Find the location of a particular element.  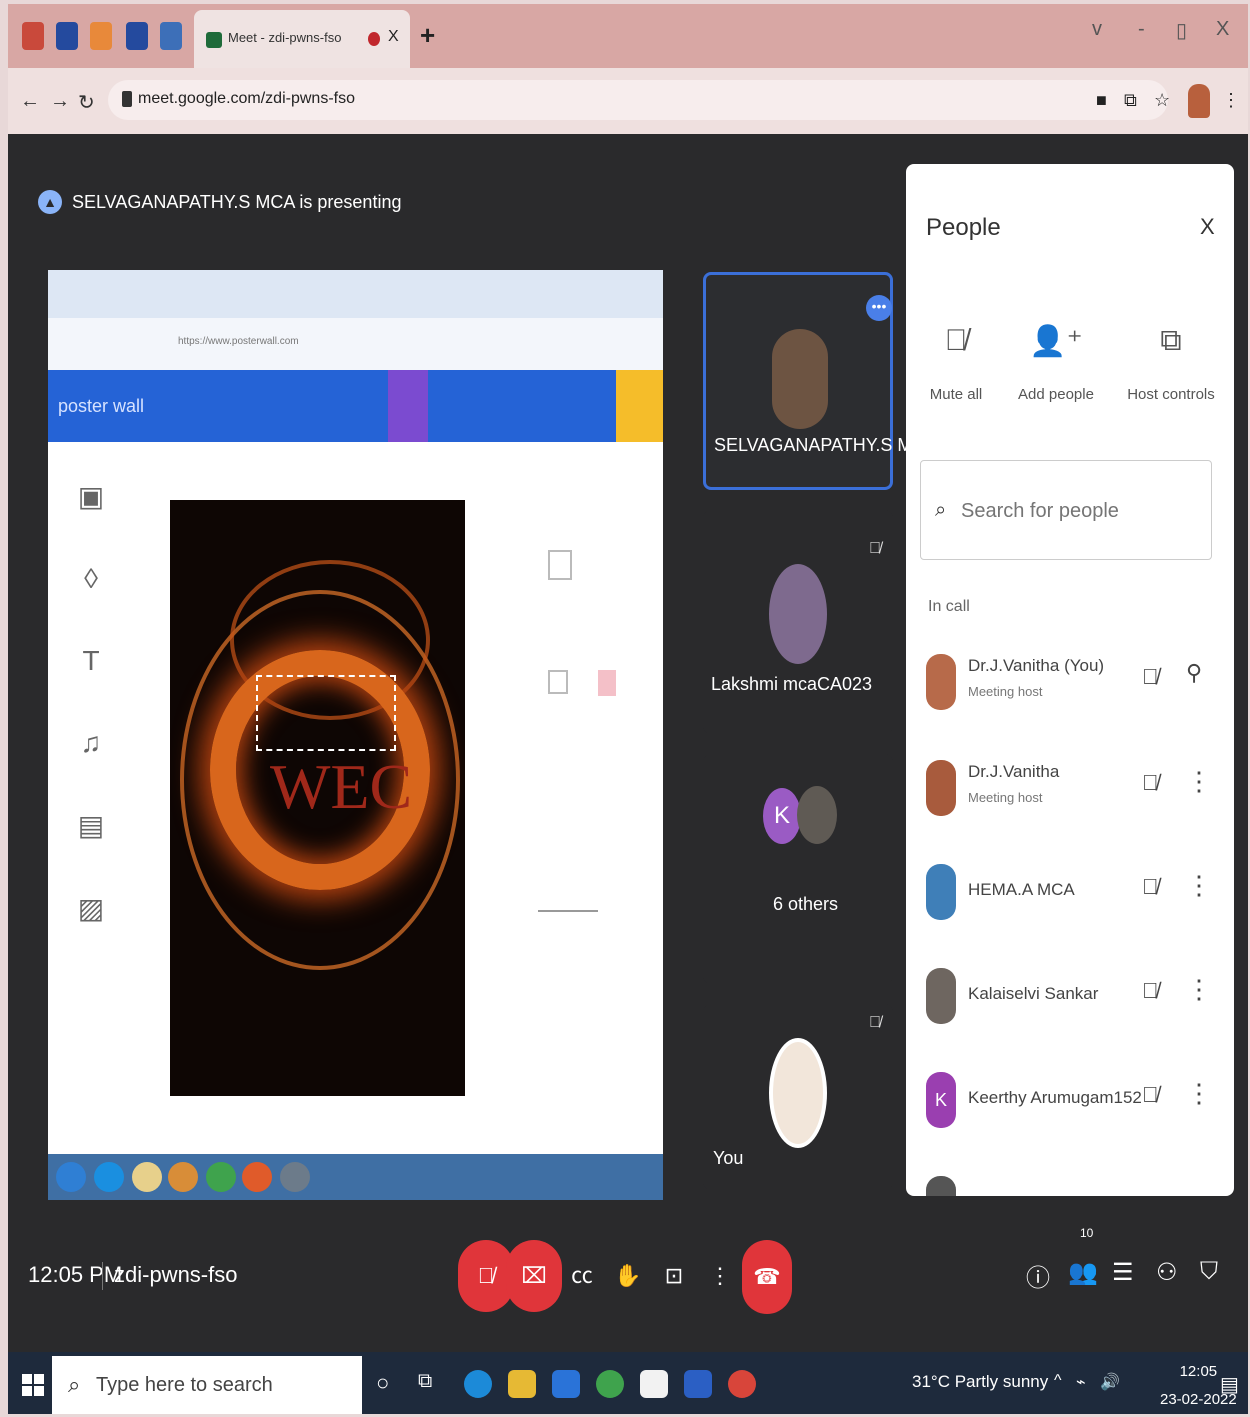

add-people-button: 👤⁺ Add people is located at coordinates (1056, 363).